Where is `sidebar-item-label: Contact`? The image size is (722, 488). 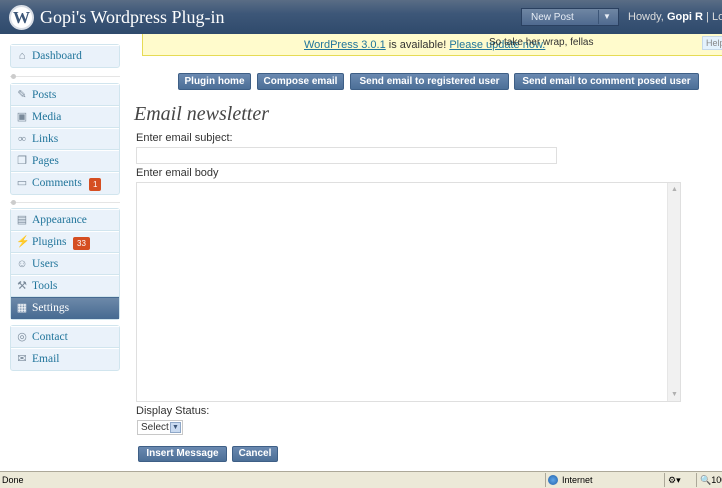 sidebar-item-label: Contact is located at coordinates (50, 337).